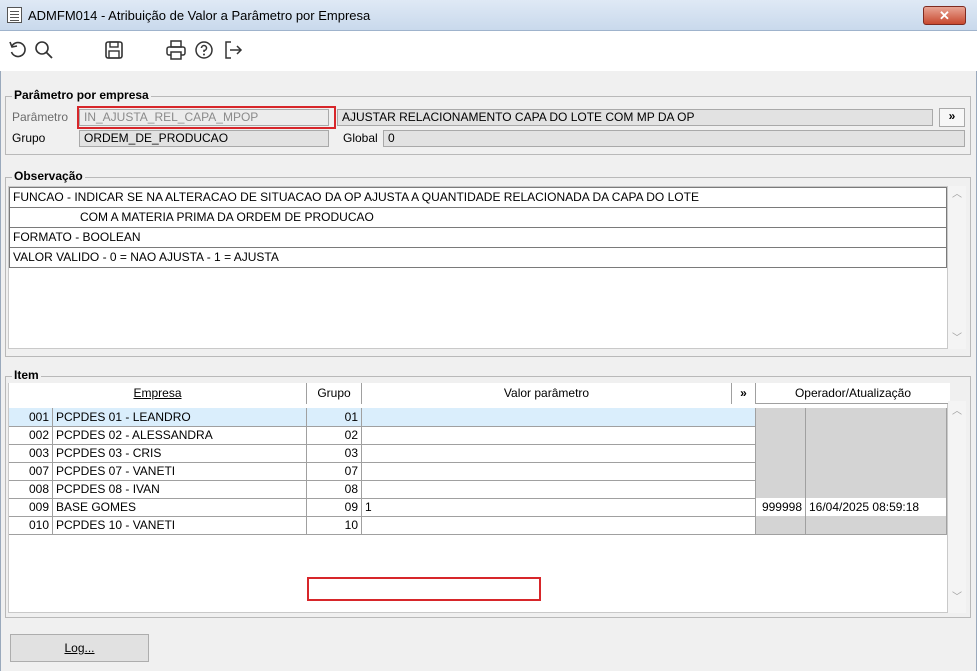 The height and width of the screenshot is (671, 977). Describe the element at coordinates (957, 507) in the screenshot. I see `item-scrollbar: ︿ ﹀` at that location.